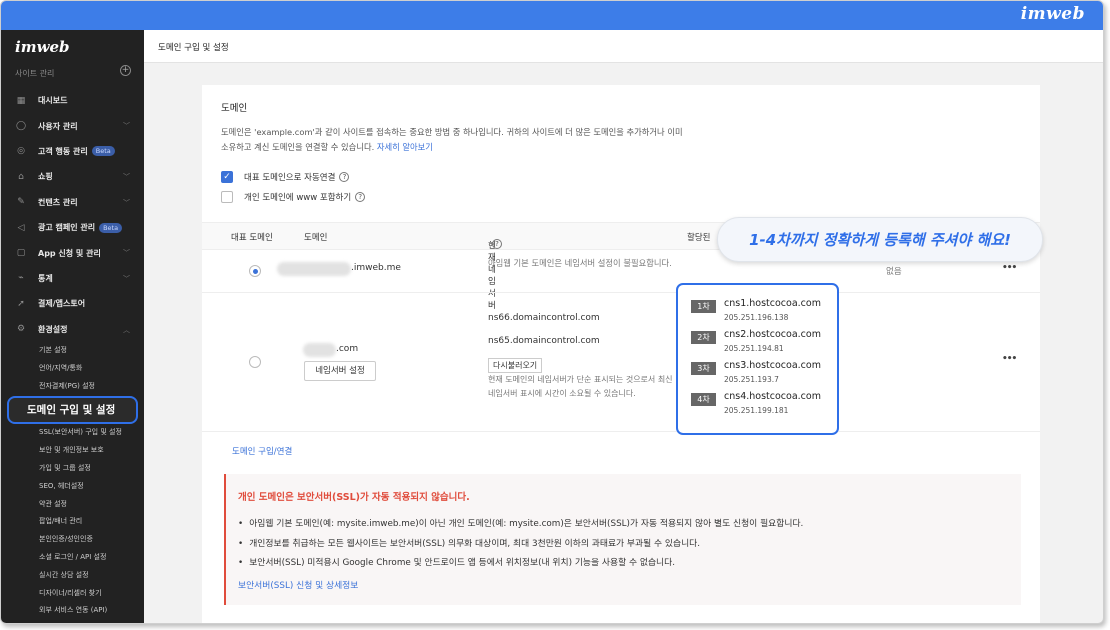  I want to click on sidebar-item-label: App 신청 및 관리, so click(69, 253).